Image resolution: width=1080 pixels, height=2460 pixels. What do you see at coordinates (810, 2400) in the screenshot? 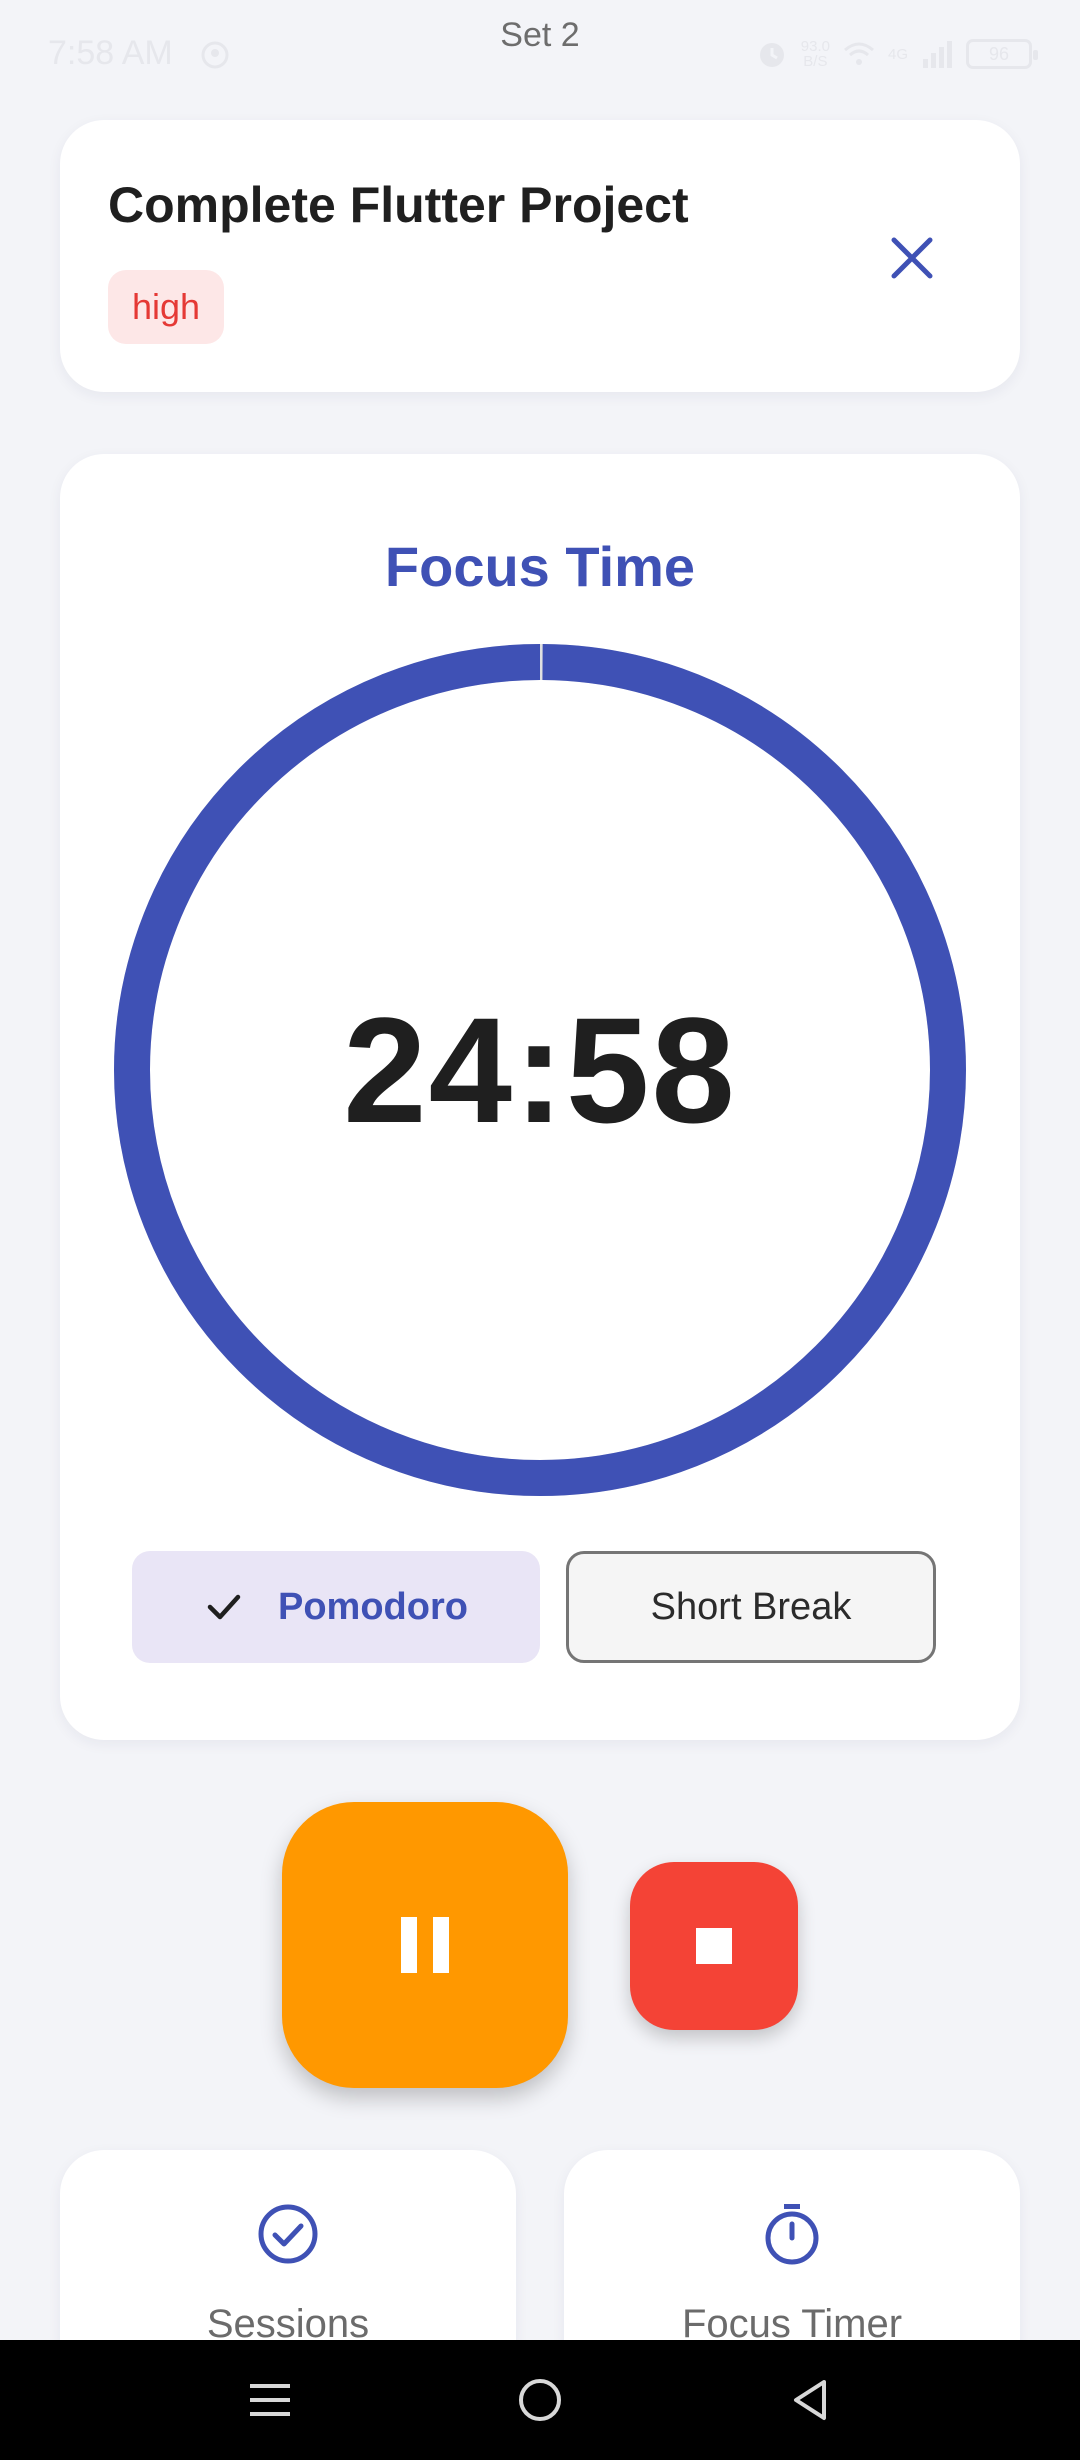
I see `back-icon` at bounding box center [810, 2400].